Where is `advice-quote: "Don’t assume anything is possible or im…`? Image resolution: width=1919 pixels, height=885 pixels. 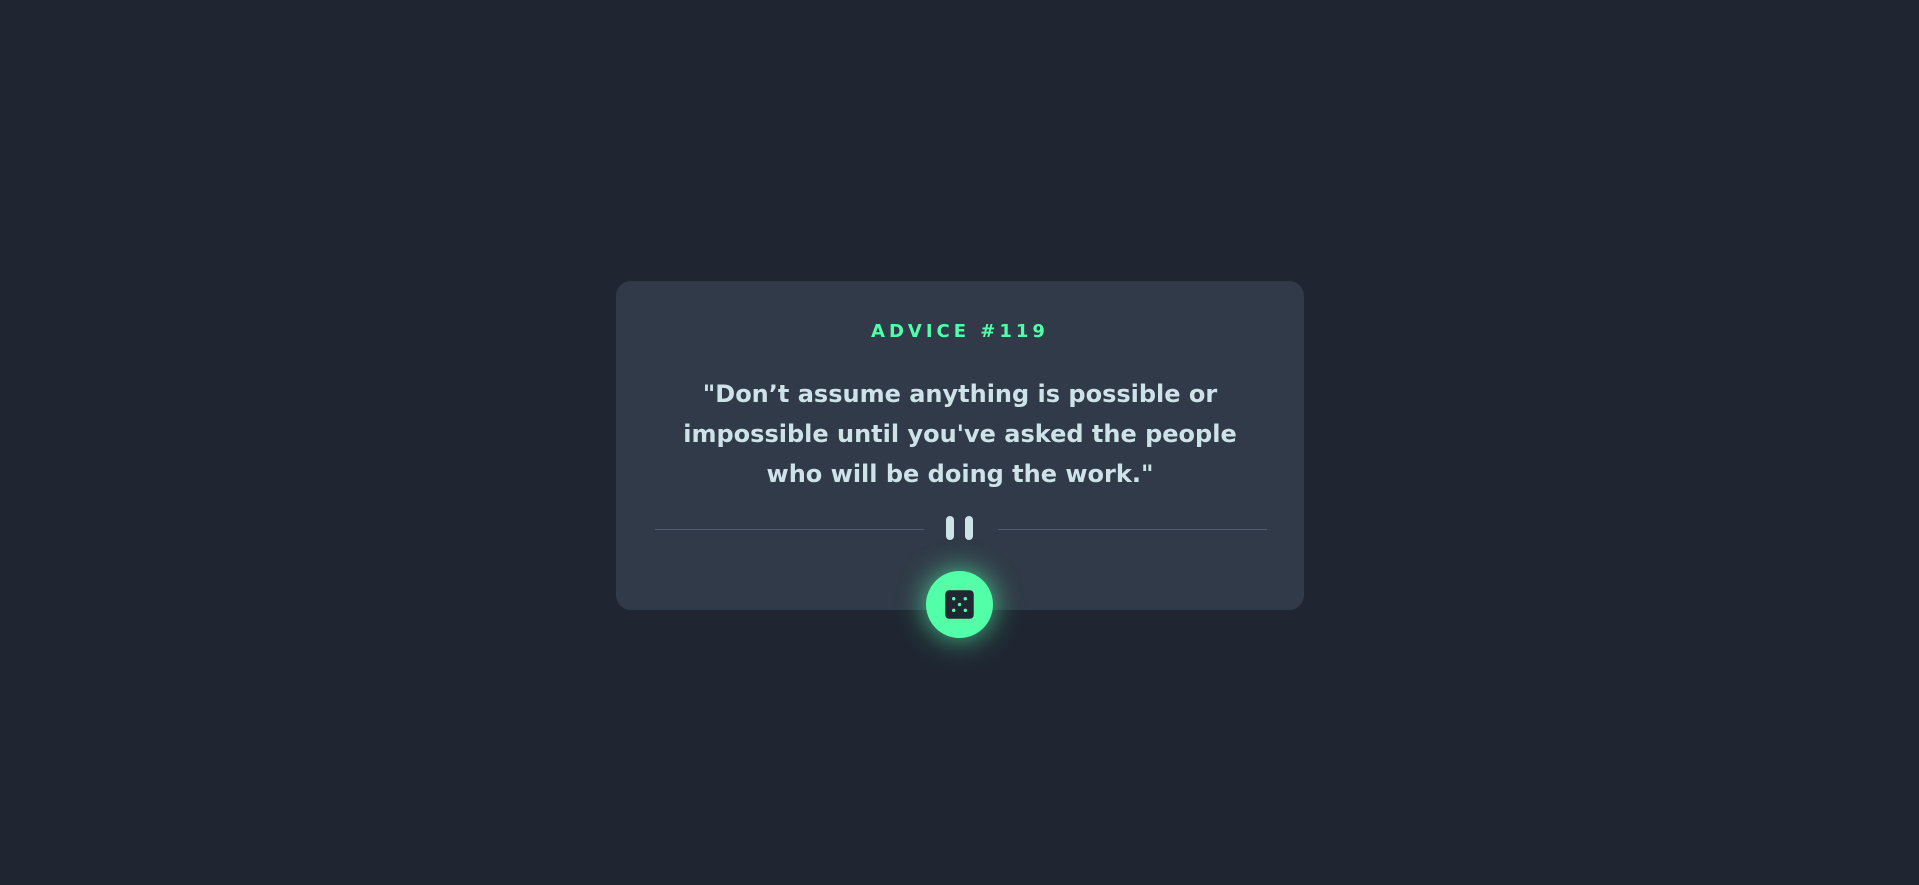
advice-quote: "Don’t assume anything is possible or im… is located at coordinates (960, 434).